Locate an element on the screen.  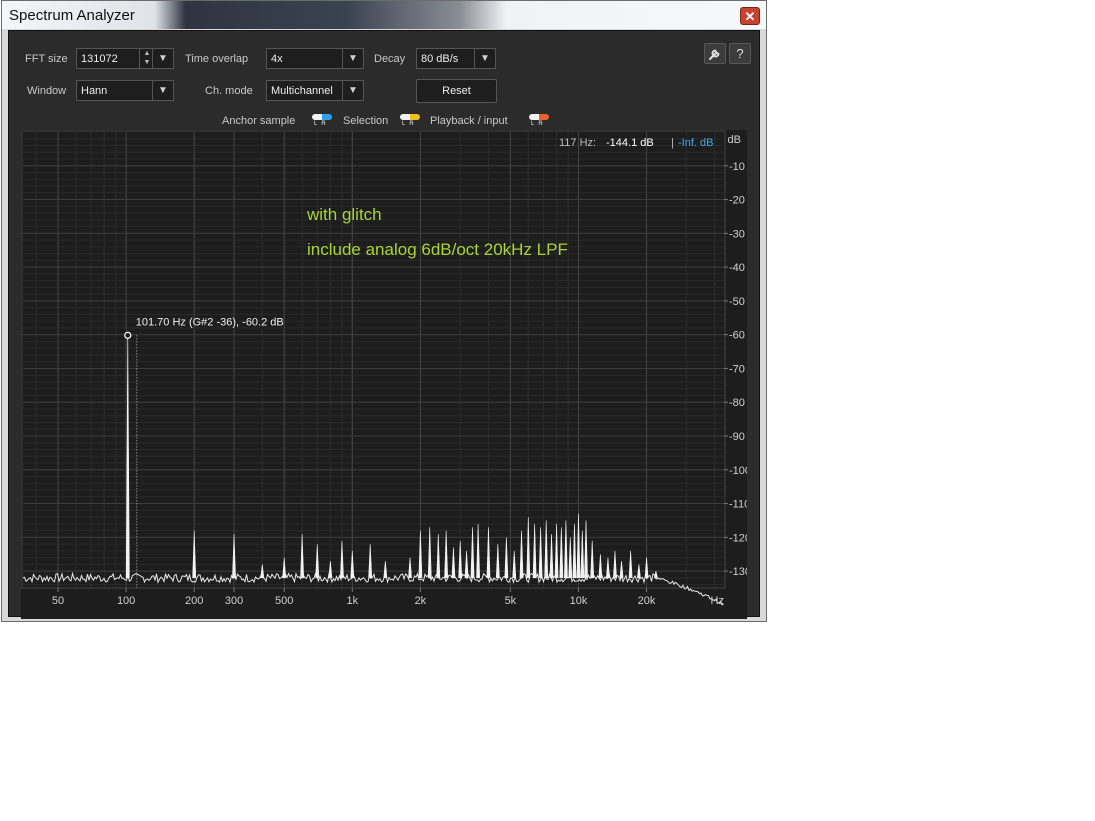
anchor-sample-label: Anchor sample is located at coordinates (259, 121).